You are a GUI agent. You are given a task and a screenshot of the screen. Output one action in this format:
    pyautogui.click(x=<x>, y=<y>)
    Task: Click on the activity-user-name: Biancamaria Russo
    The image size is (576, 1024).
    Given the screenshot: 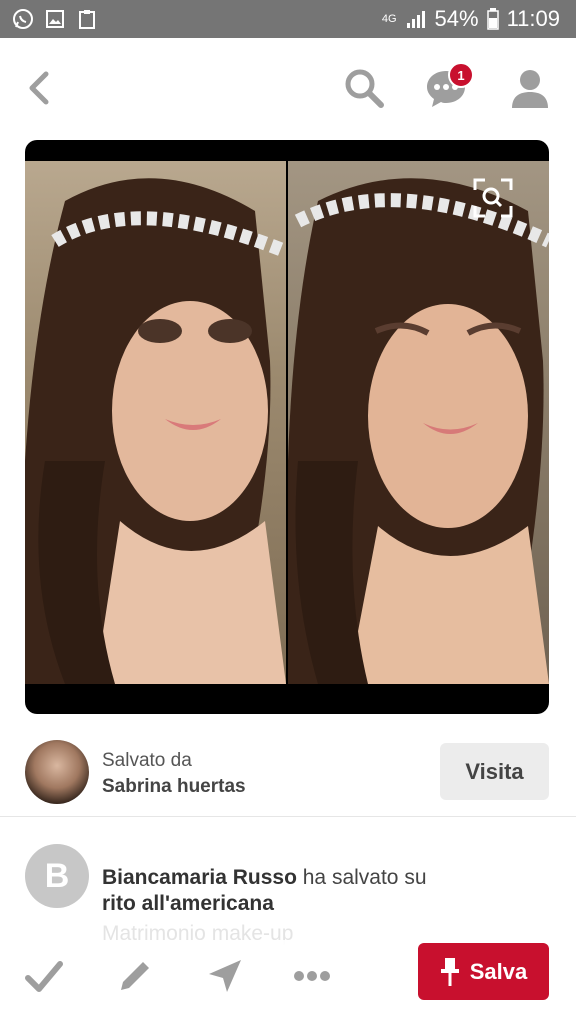 What is the action you would take?
    pyautogui.click(x=199, y=877)
    